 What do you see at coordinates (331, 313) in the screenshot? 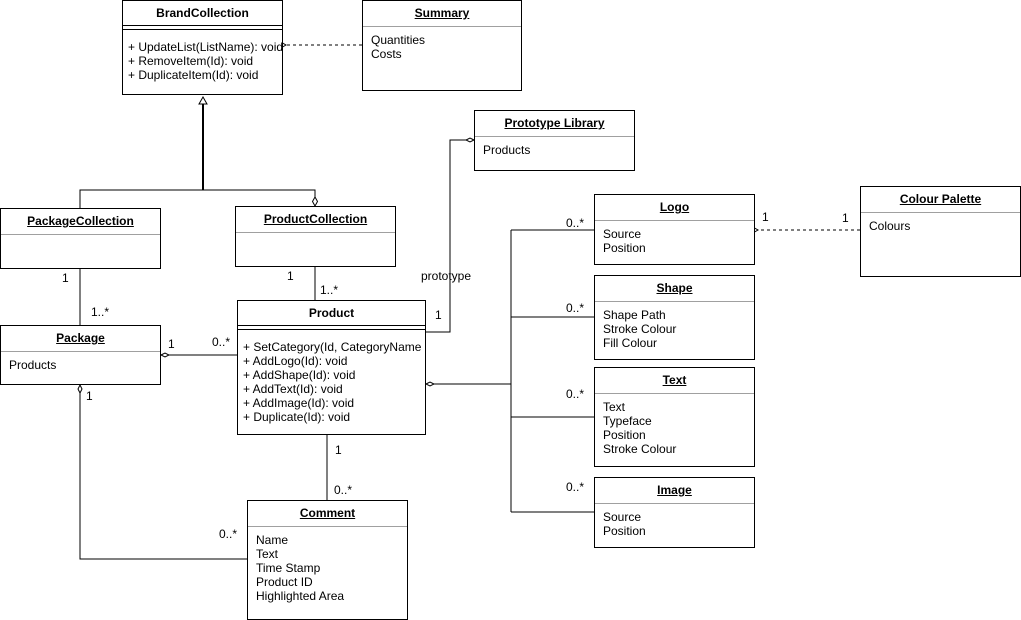
I see `class-title: Product` at bounding box center [331, 313].